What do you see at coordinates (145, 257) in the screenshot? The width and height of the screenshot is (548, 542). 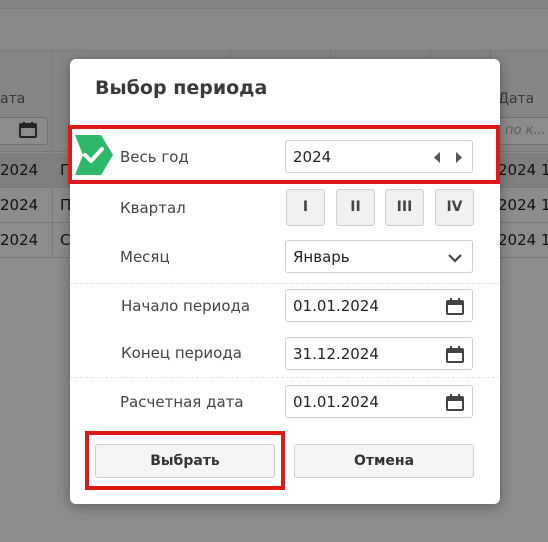 I see `month-label: Месяц` at bounding box center [145, 257].